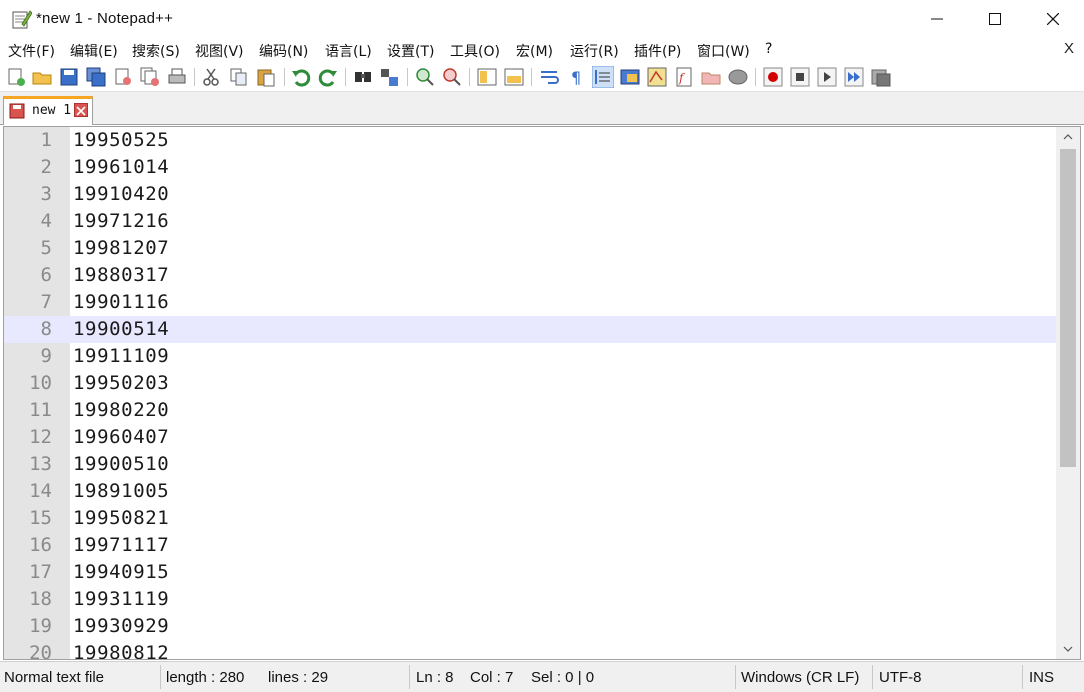 This screenshot has width=1084, height=692. What do you see at coordinates (16, 77) in the screenshot?
I see `new-file-icon` at bounding box center [16, 77].